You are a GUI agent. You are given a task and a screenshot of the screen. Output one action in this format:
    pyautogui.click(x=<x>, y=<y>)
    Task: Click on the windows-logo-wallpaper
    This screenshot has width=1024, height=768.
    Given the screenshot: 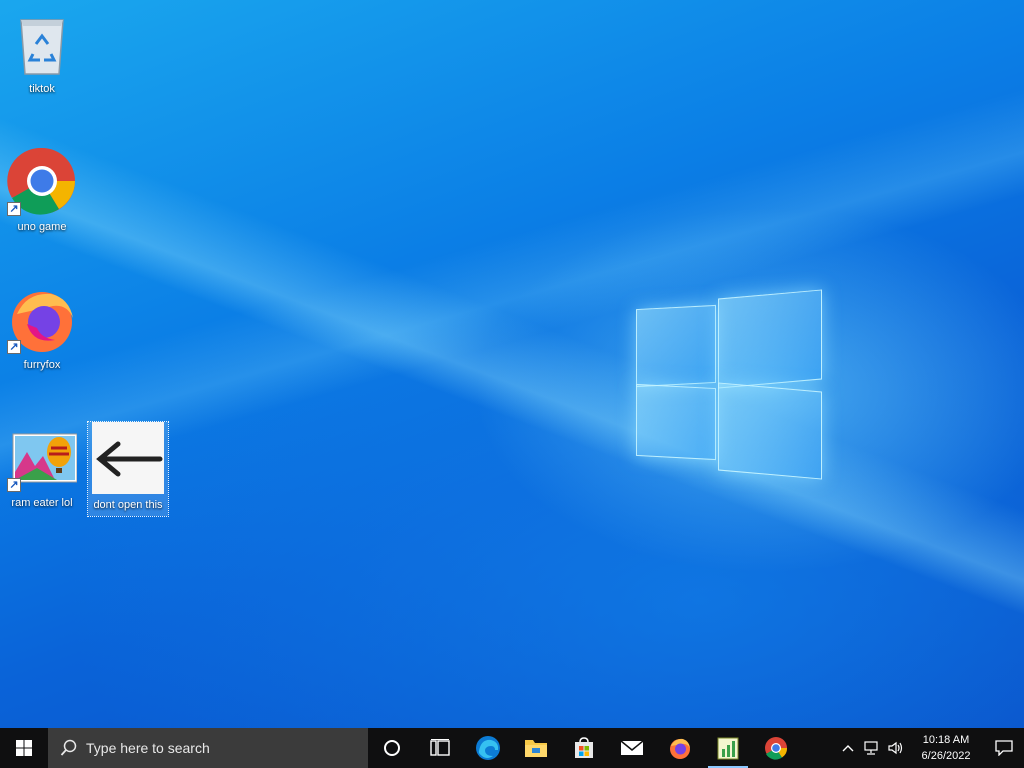 What is the action you would take?
    pyautogui.click(x=731, y=384)
    